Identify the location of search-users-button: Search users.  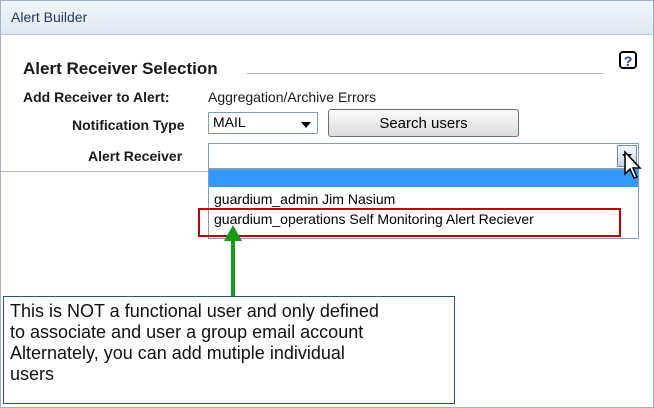
(423, 123).